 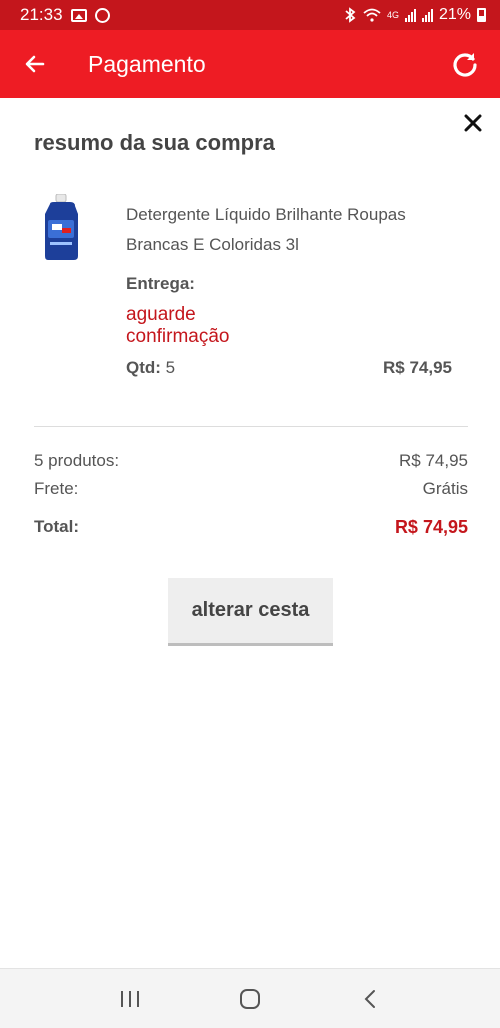 What do you see at coordinates (445, 488) in the screenshot?
I see `freight-value: Grátis` at bounding box center [445, 488].